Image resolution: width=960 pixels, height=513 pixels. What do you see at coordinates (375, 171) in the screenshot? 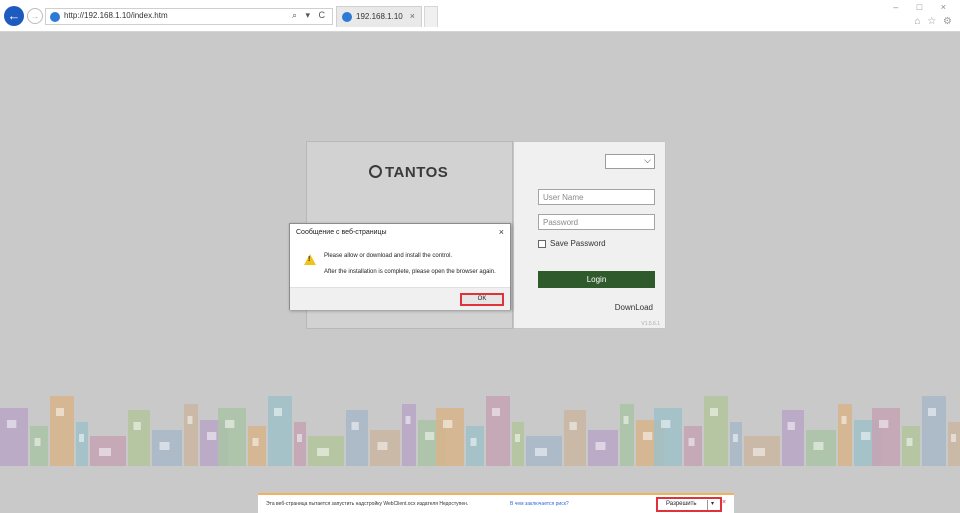
I see `tantos-logo-icon` at bounding box center [375, 171].